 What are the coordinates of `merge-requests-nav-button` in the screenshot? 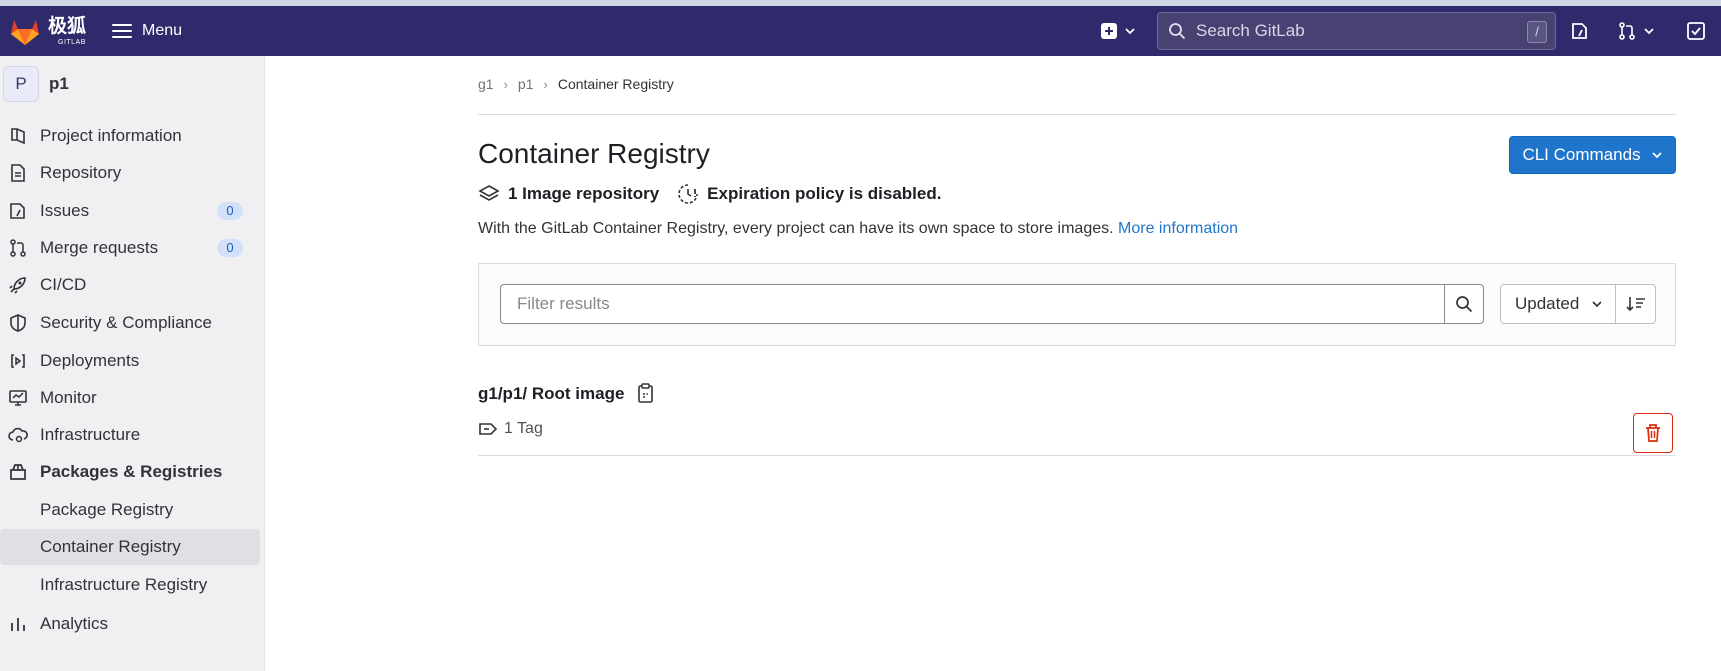 It's located at (1636, 31).